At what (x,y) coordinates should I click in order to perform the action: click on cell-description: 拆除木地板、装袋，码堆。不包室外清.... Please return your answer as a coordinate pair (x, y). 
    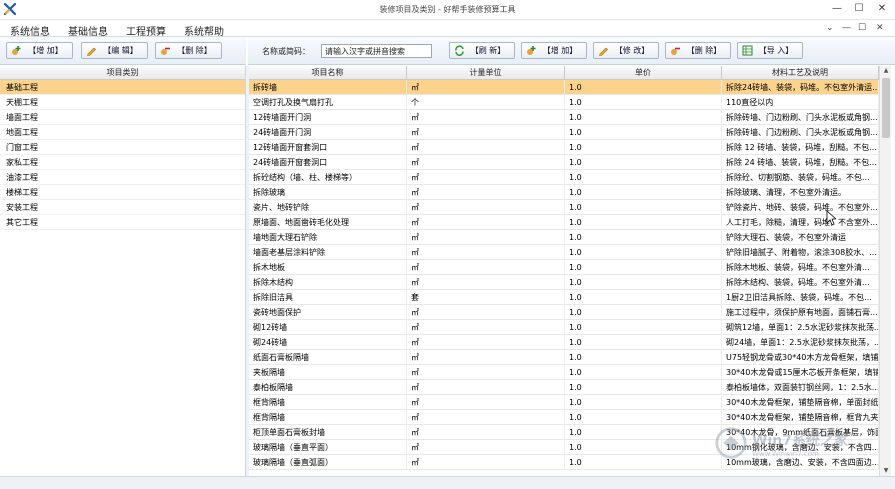
    Looking at the image, I should click on (800, 267).